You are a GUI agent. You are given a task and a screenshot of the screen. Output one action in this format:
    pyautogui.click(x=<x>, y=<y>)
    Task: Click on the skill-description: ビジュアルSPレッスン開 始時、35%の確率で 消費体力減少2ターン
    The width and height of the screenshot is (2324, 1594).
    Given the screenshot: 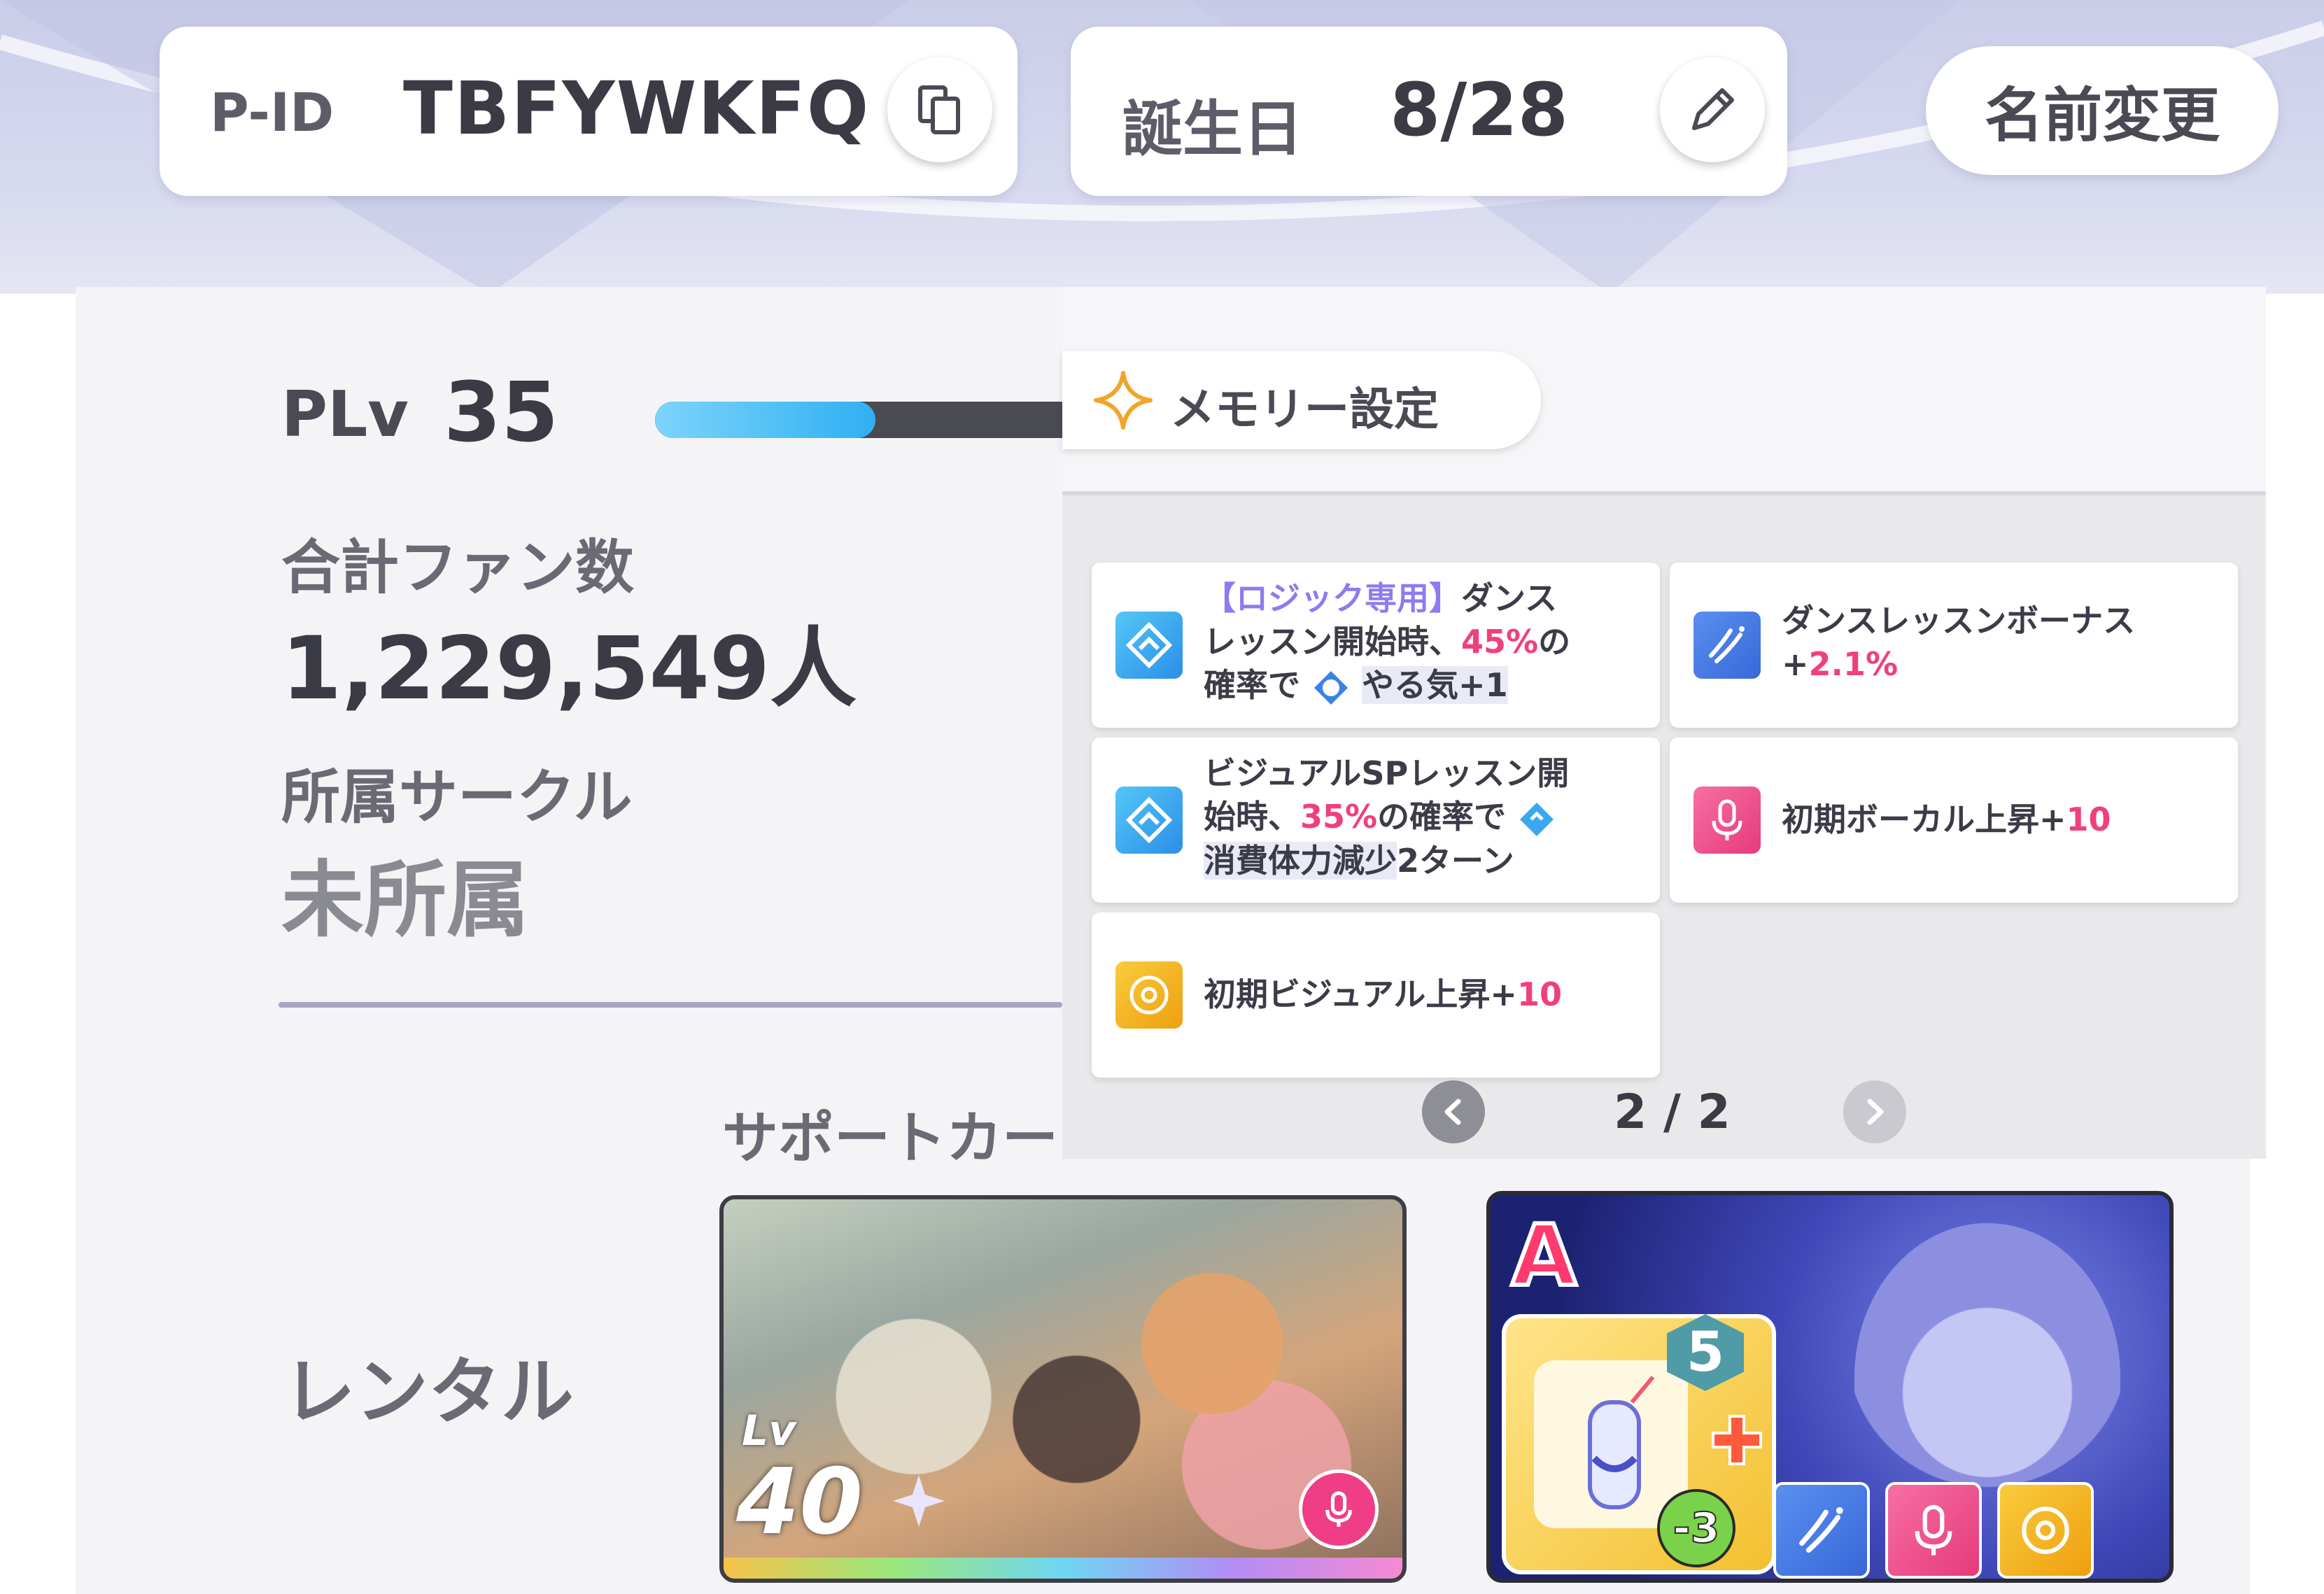 What is the action you would take?
    pyautogui.click(x=1424, y=817)
    